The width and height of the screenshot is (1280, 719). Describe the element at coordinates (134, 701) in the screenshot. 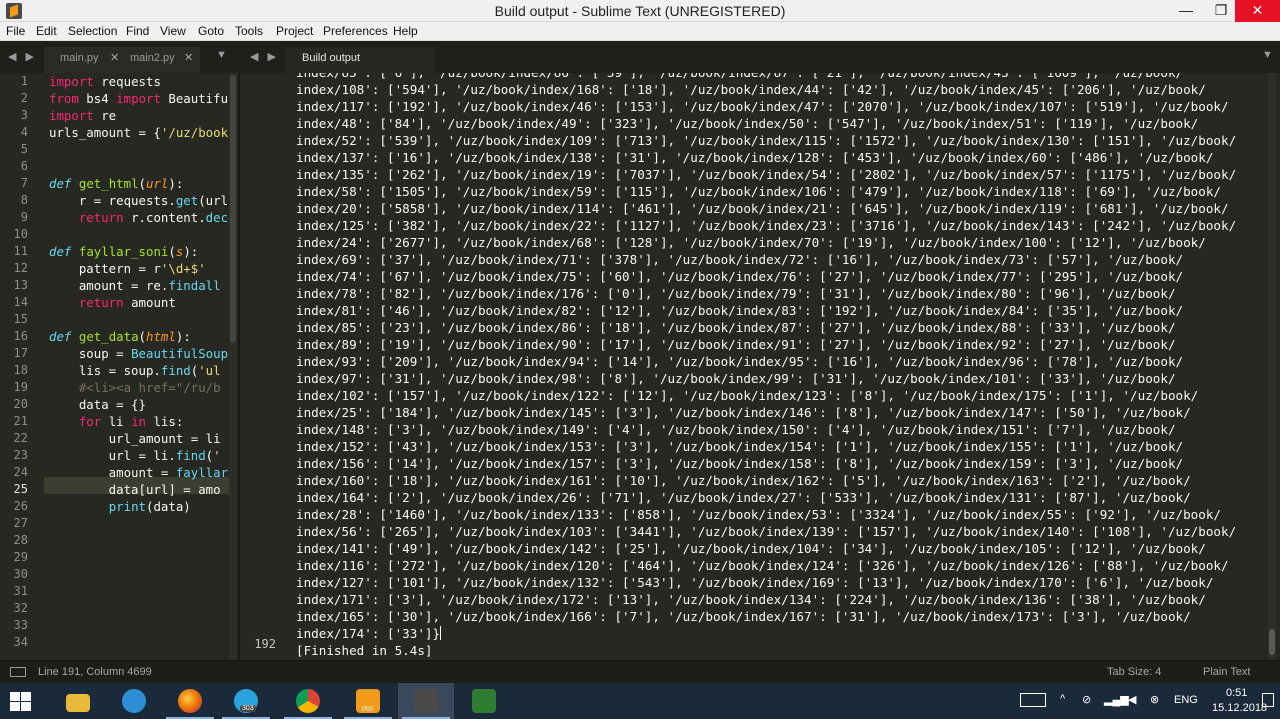

I see `network-app-taskbar-icon` at that location.